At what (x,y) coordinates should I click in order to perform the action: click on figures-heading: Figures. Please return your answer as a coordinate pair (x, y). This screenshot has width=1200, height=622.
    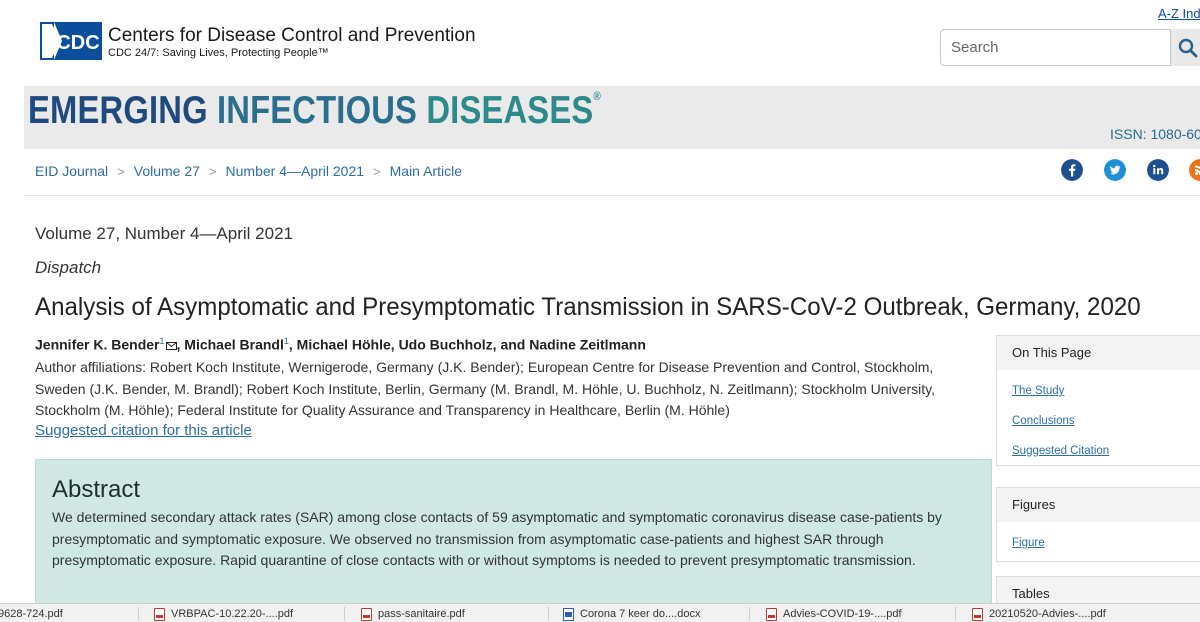
    Looking at the image, I should click on (1098, 505).